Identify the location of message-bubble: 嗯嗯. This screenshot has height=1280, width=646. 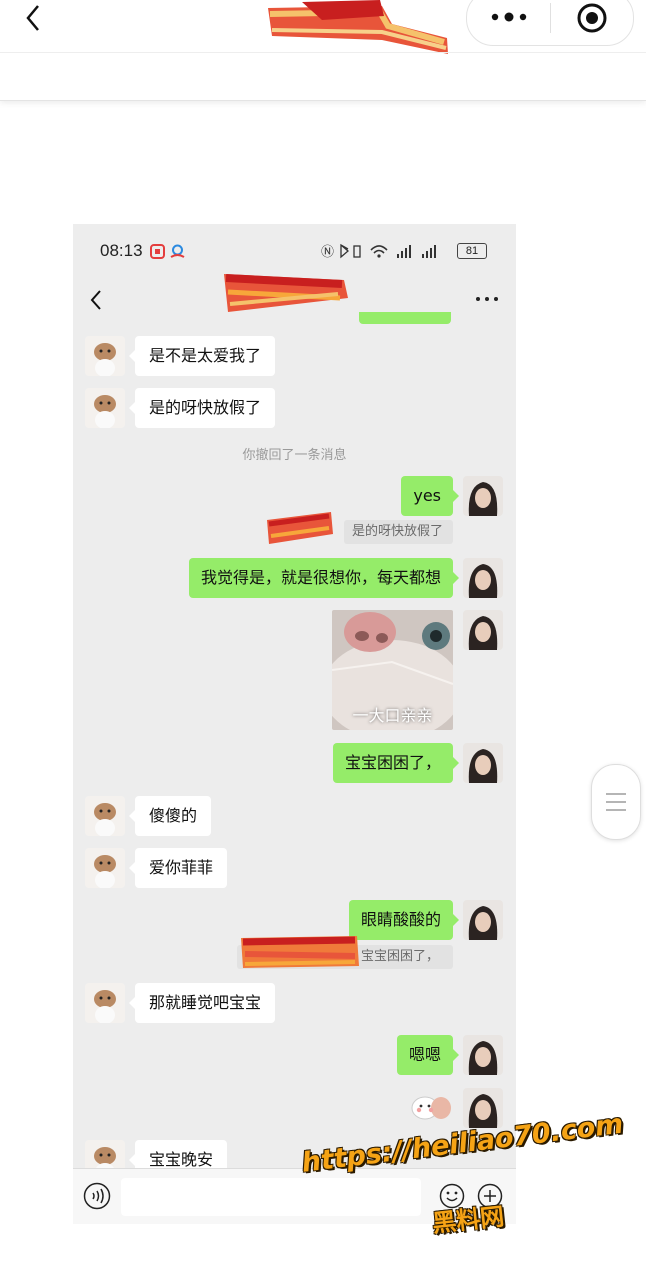
(428, 1055).